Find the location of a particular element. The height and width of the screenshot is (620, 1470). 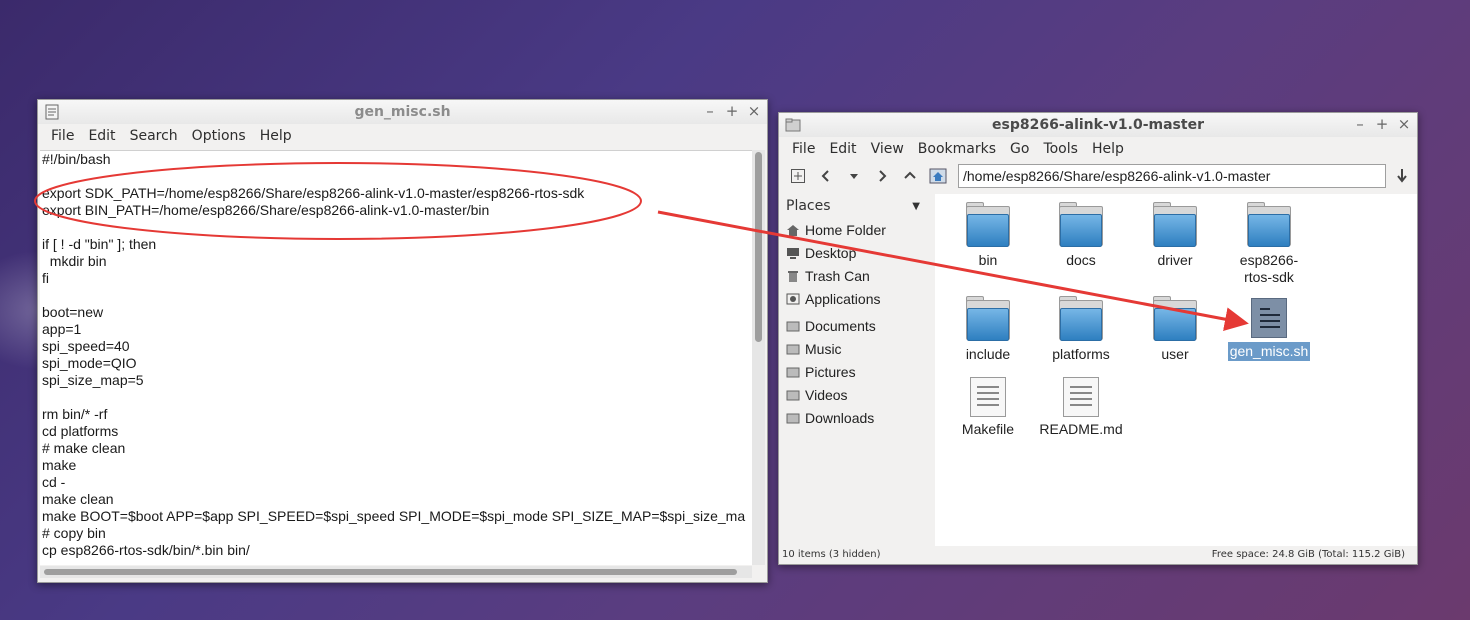

chevron-down-icon: ▼ is located at coordinates (916, 206).